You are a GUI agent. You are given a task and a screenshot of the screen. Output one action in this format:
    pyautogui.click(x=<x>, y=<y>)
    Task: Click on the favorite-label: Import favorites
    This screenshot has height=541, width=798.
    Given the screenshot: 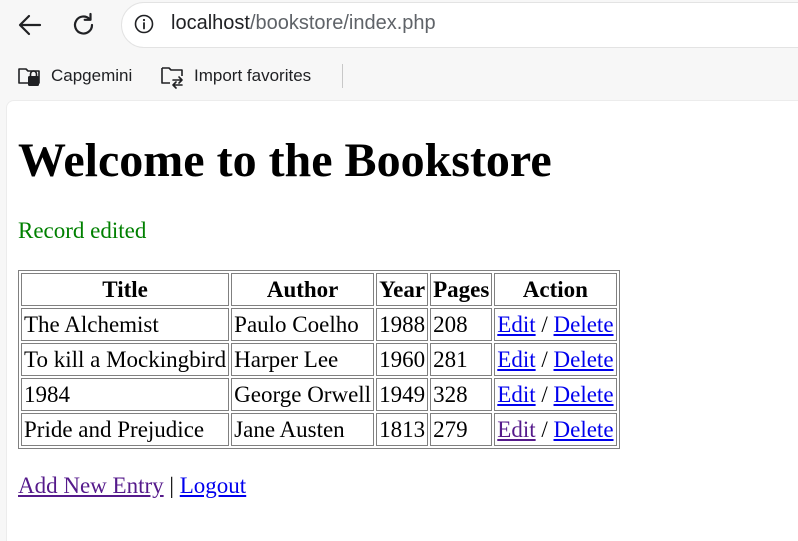 What is the action you would take?
    pyautogui.click(x=253, y=75)
    